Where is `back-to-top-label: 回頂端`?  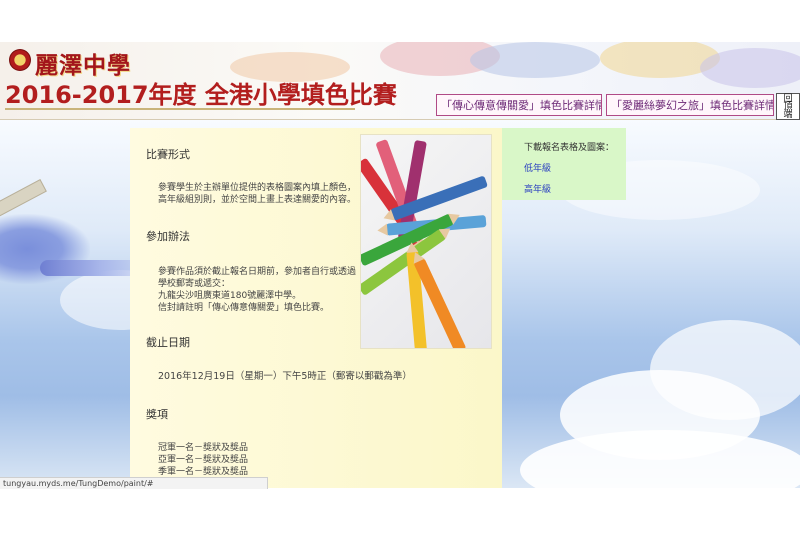 back-to-top-label: 回頂端 is located at coordinates (788, 107).